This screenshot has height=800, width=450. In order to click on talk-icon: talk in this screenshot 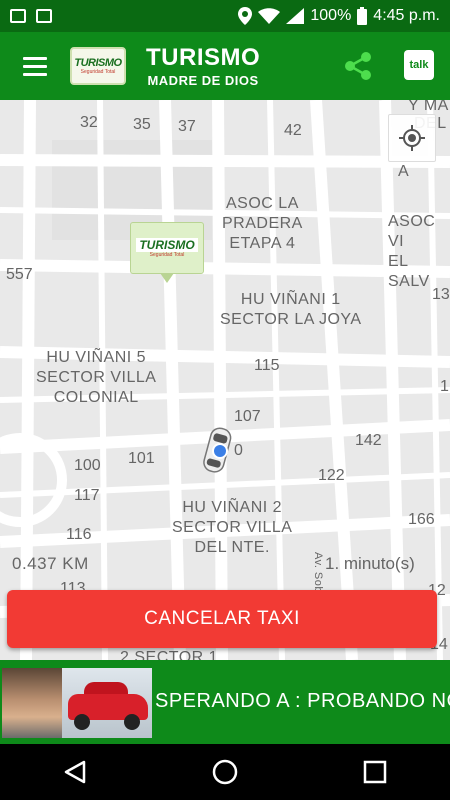, I will do `click(419, 65)`.